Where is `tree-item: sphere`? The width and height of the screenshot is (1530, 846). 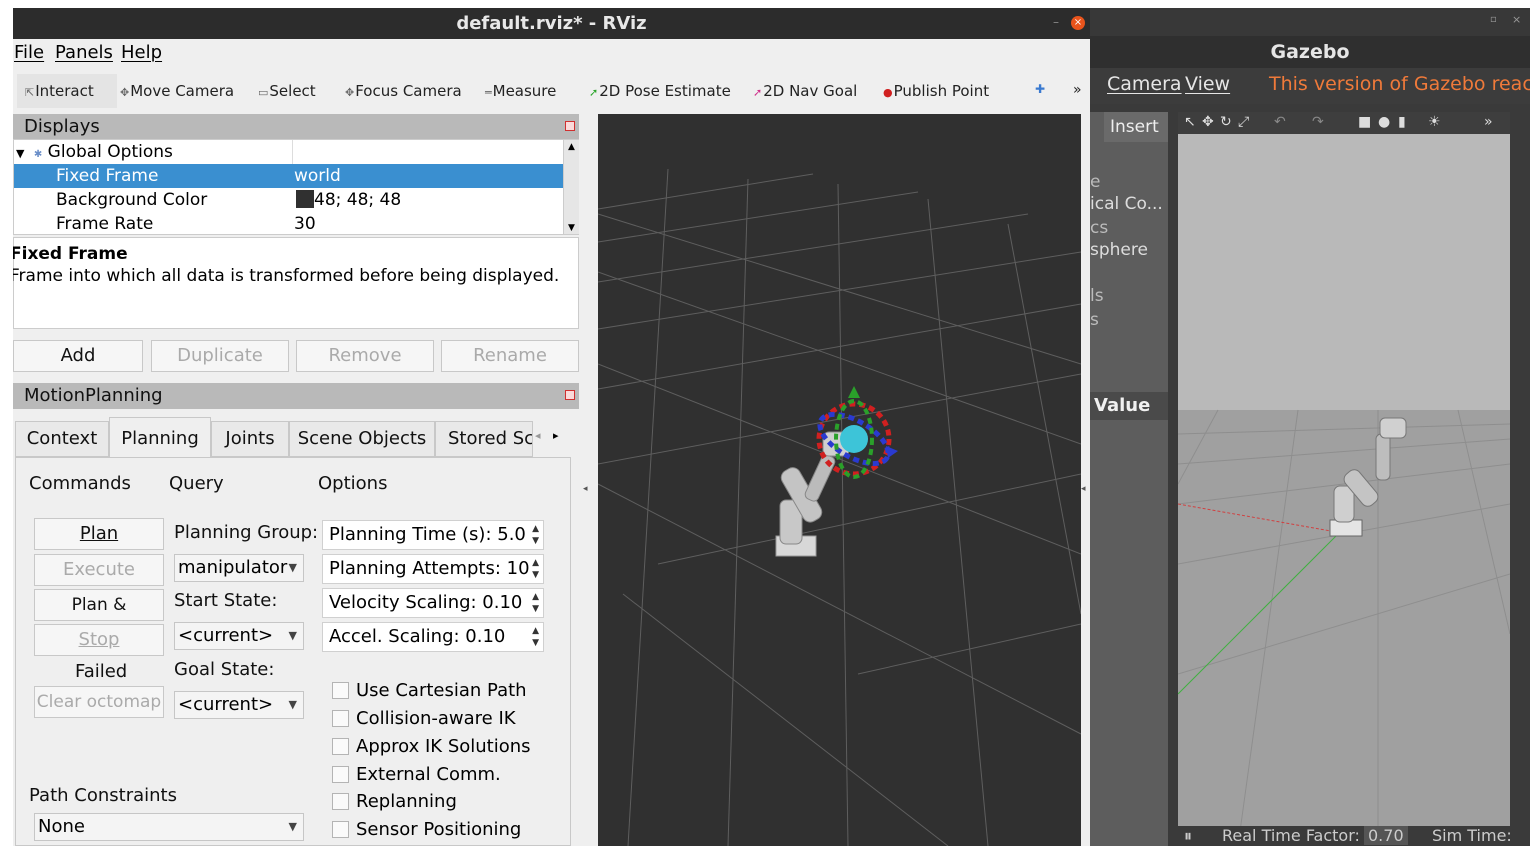 tree-item: sphere is located at coordinates (1119, 250).